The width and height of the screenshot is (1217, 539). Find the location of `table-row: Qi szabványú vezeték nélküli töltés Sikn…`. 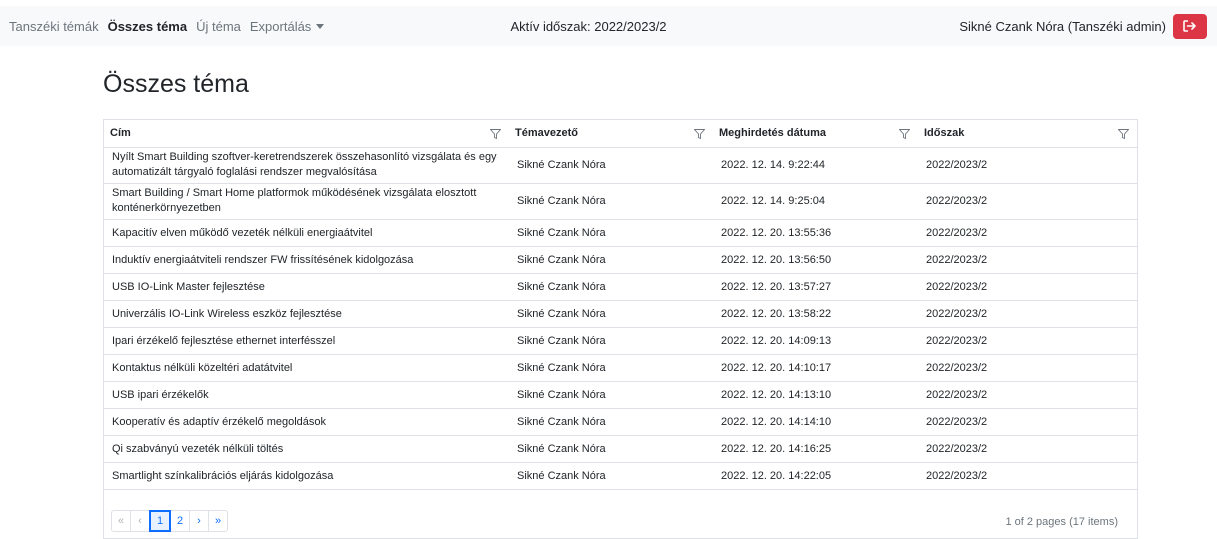

table-row: Qi szabványú vezeték nélküli töltés Sikn… is located at coordinates (620, 449).